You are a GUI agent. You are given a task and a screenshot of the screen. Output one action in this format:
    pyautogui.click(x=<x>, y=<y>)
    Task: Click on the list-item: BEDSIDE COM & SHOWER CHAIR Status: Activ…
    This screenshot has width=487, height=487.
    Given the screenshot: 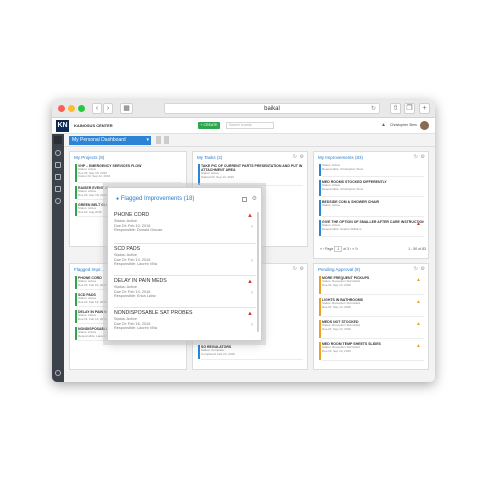 What is the action you would take?
    pyautogui.click(x=371, y=208)
    